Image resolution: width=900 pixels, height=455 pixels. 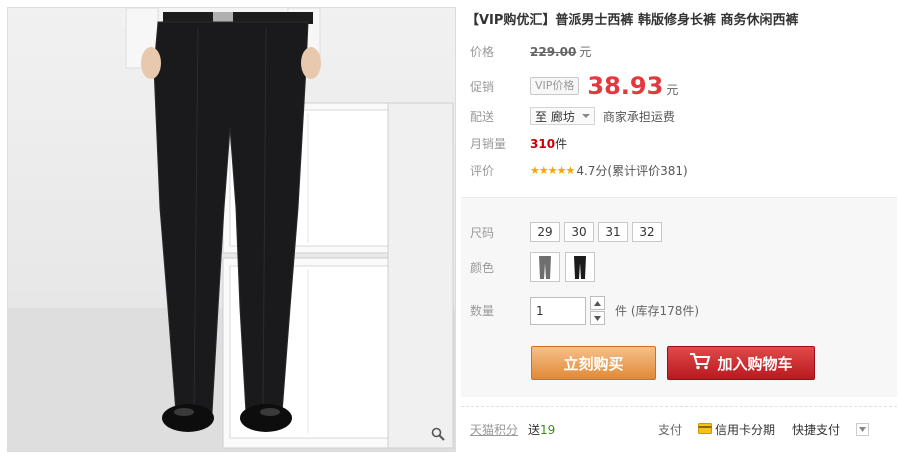 I want to click on footer-row: 天猫积分 送19 支付 信用卡分期 快捷支付, so click(x=685, y=429).